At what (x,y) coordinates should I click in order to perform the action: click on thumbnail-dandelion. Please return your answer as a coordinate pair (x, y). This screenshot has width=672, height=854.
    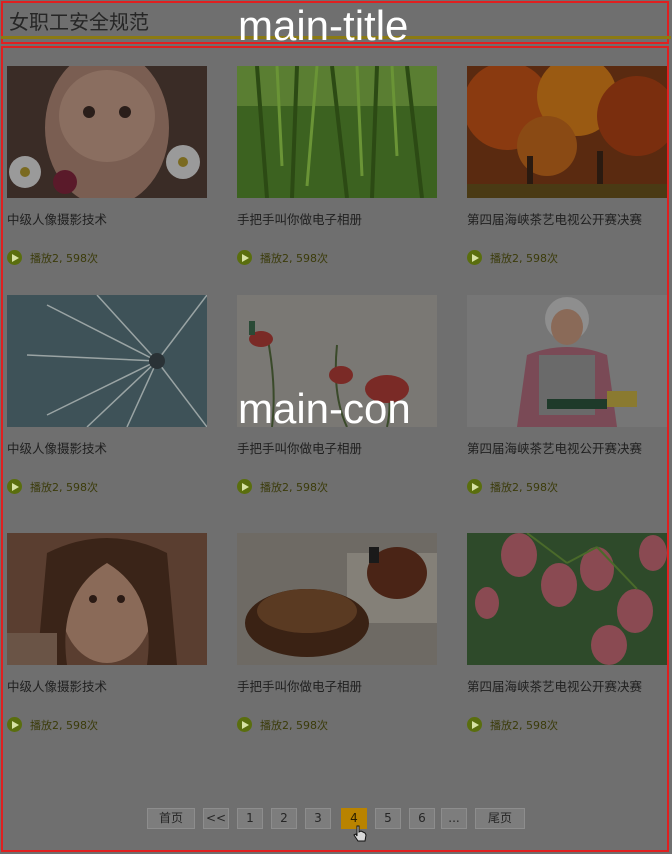
    Looking at the image, I should click on (107, 361).